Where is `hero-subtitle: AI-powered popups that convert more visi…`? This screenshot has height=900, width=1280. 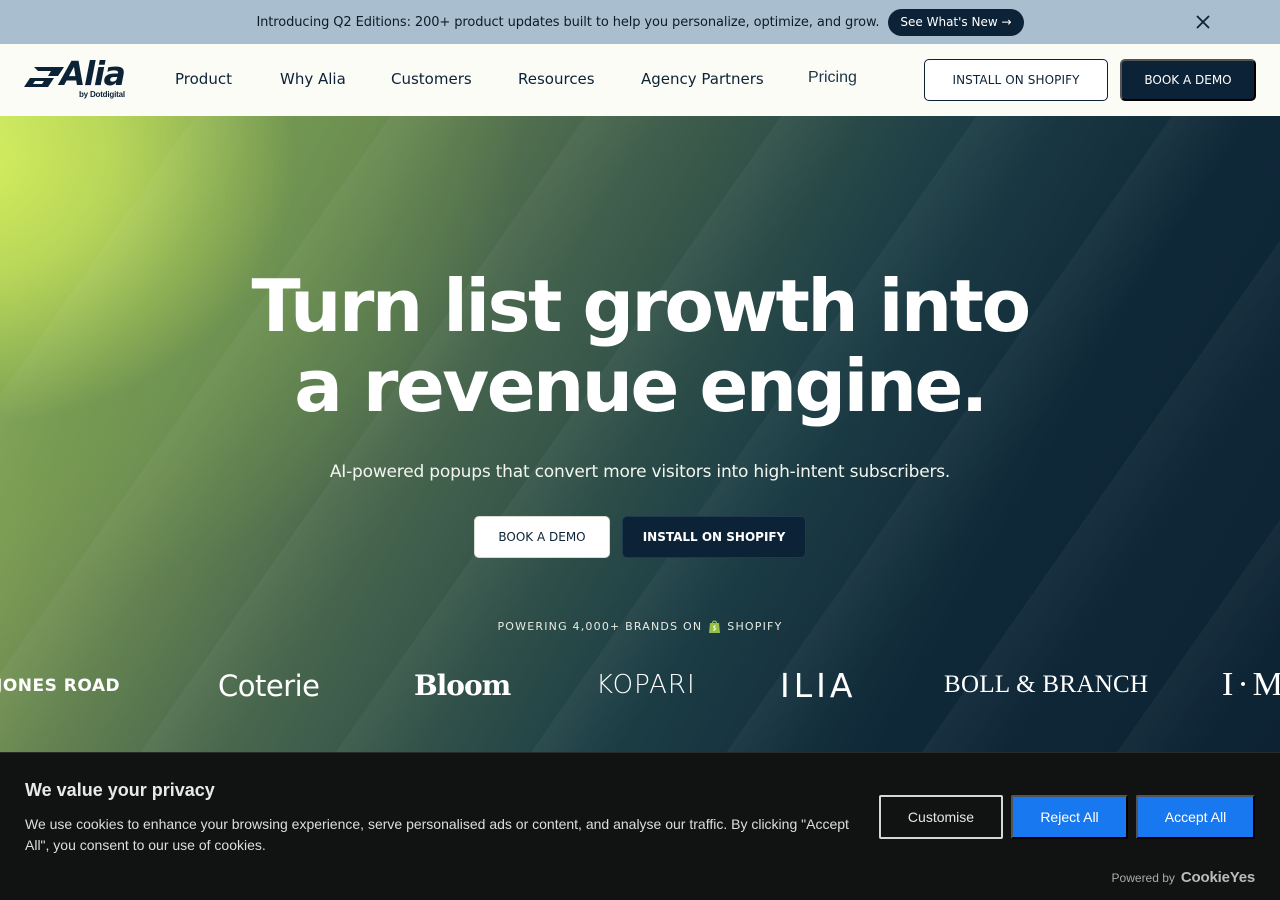 hero-subtitle: AI-powered popups that convert more visi… is located at coordinates (640, 472).